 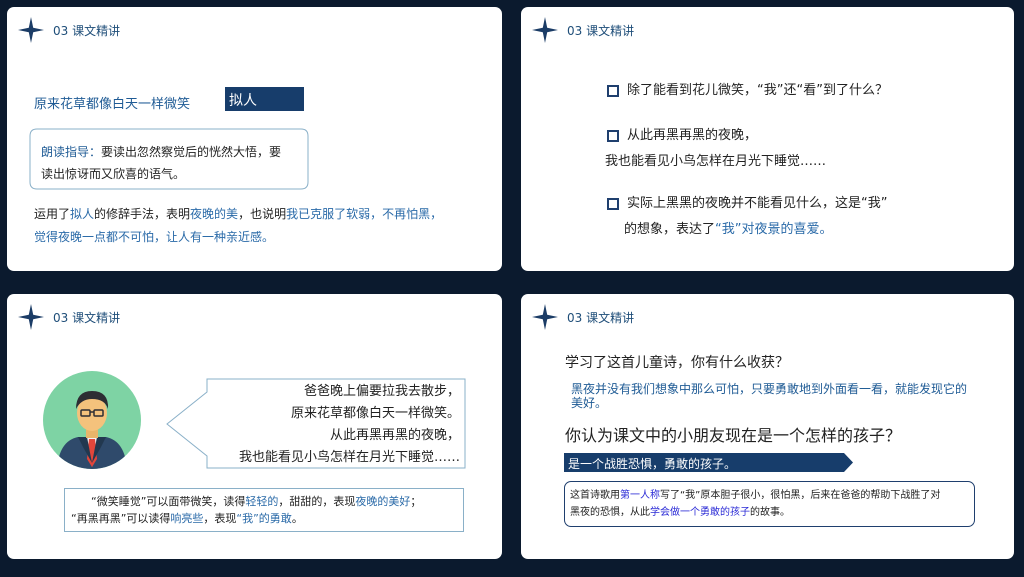 I want to click on question-text: 除了能看到花儿微笑，“我”还“看”到了什么？, so click(x=757, y=90).